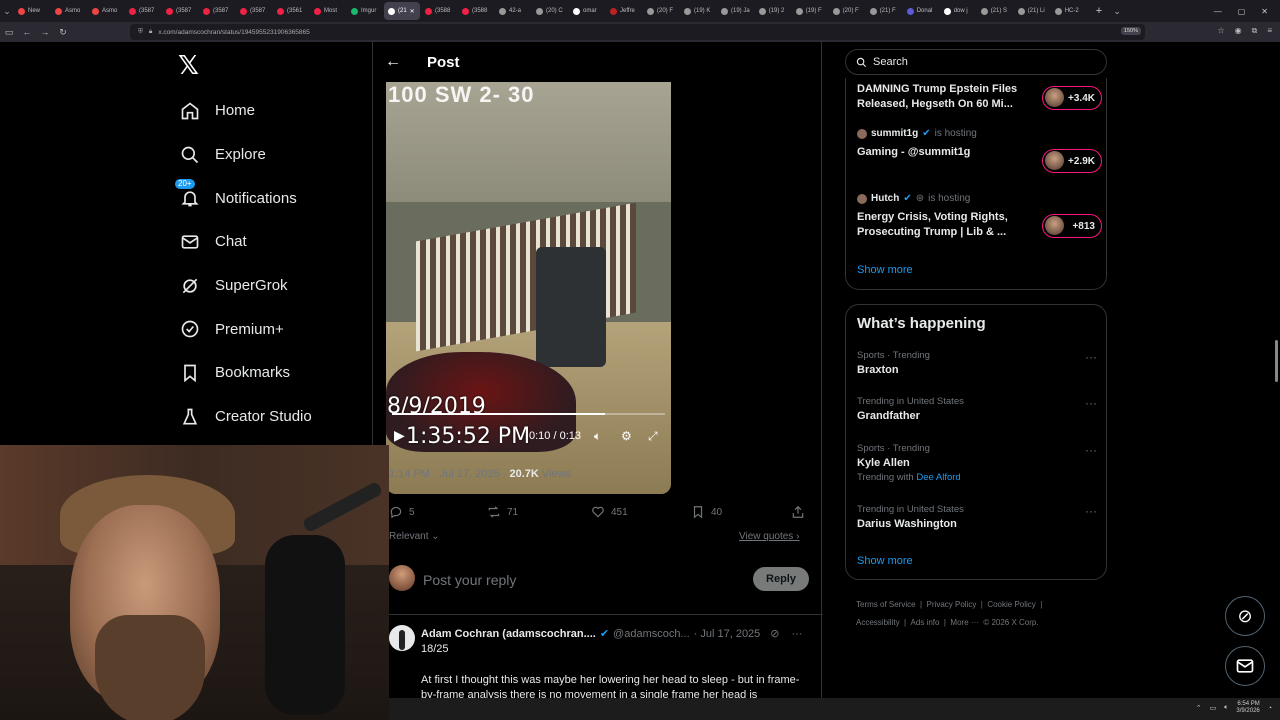 The height and width of the screenshot is (720, 1280). What do you see at coordinates (1199, 708) in the screenshot?
I see `tray-chevron-icon: ⌃` at bounding box center [1199, 708].